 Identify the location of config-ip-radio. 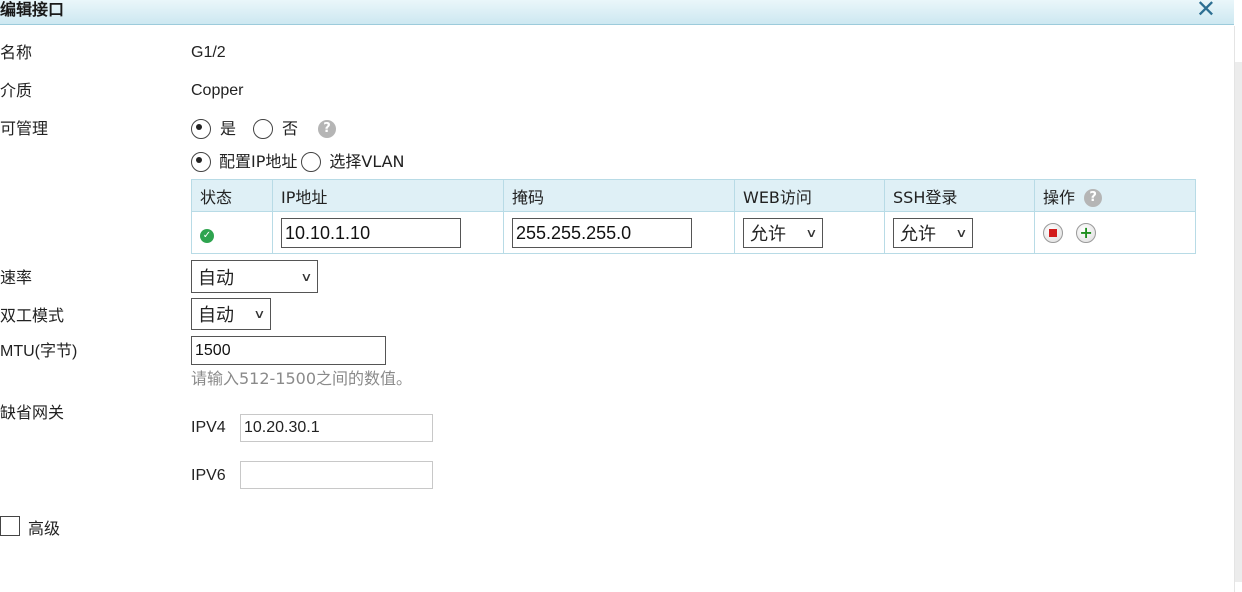
(201, 162).